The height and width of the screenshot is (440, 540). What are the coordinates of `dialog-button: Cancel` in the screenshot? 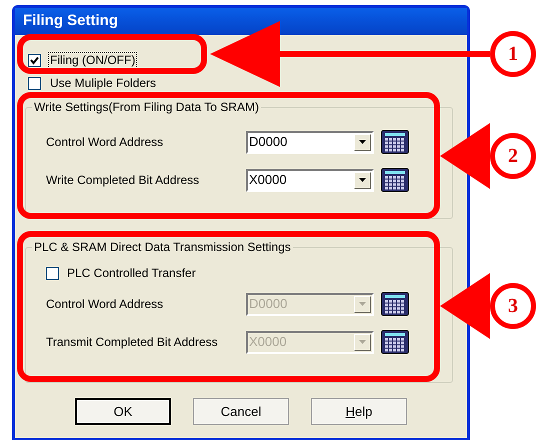 It's located at (241, 411).